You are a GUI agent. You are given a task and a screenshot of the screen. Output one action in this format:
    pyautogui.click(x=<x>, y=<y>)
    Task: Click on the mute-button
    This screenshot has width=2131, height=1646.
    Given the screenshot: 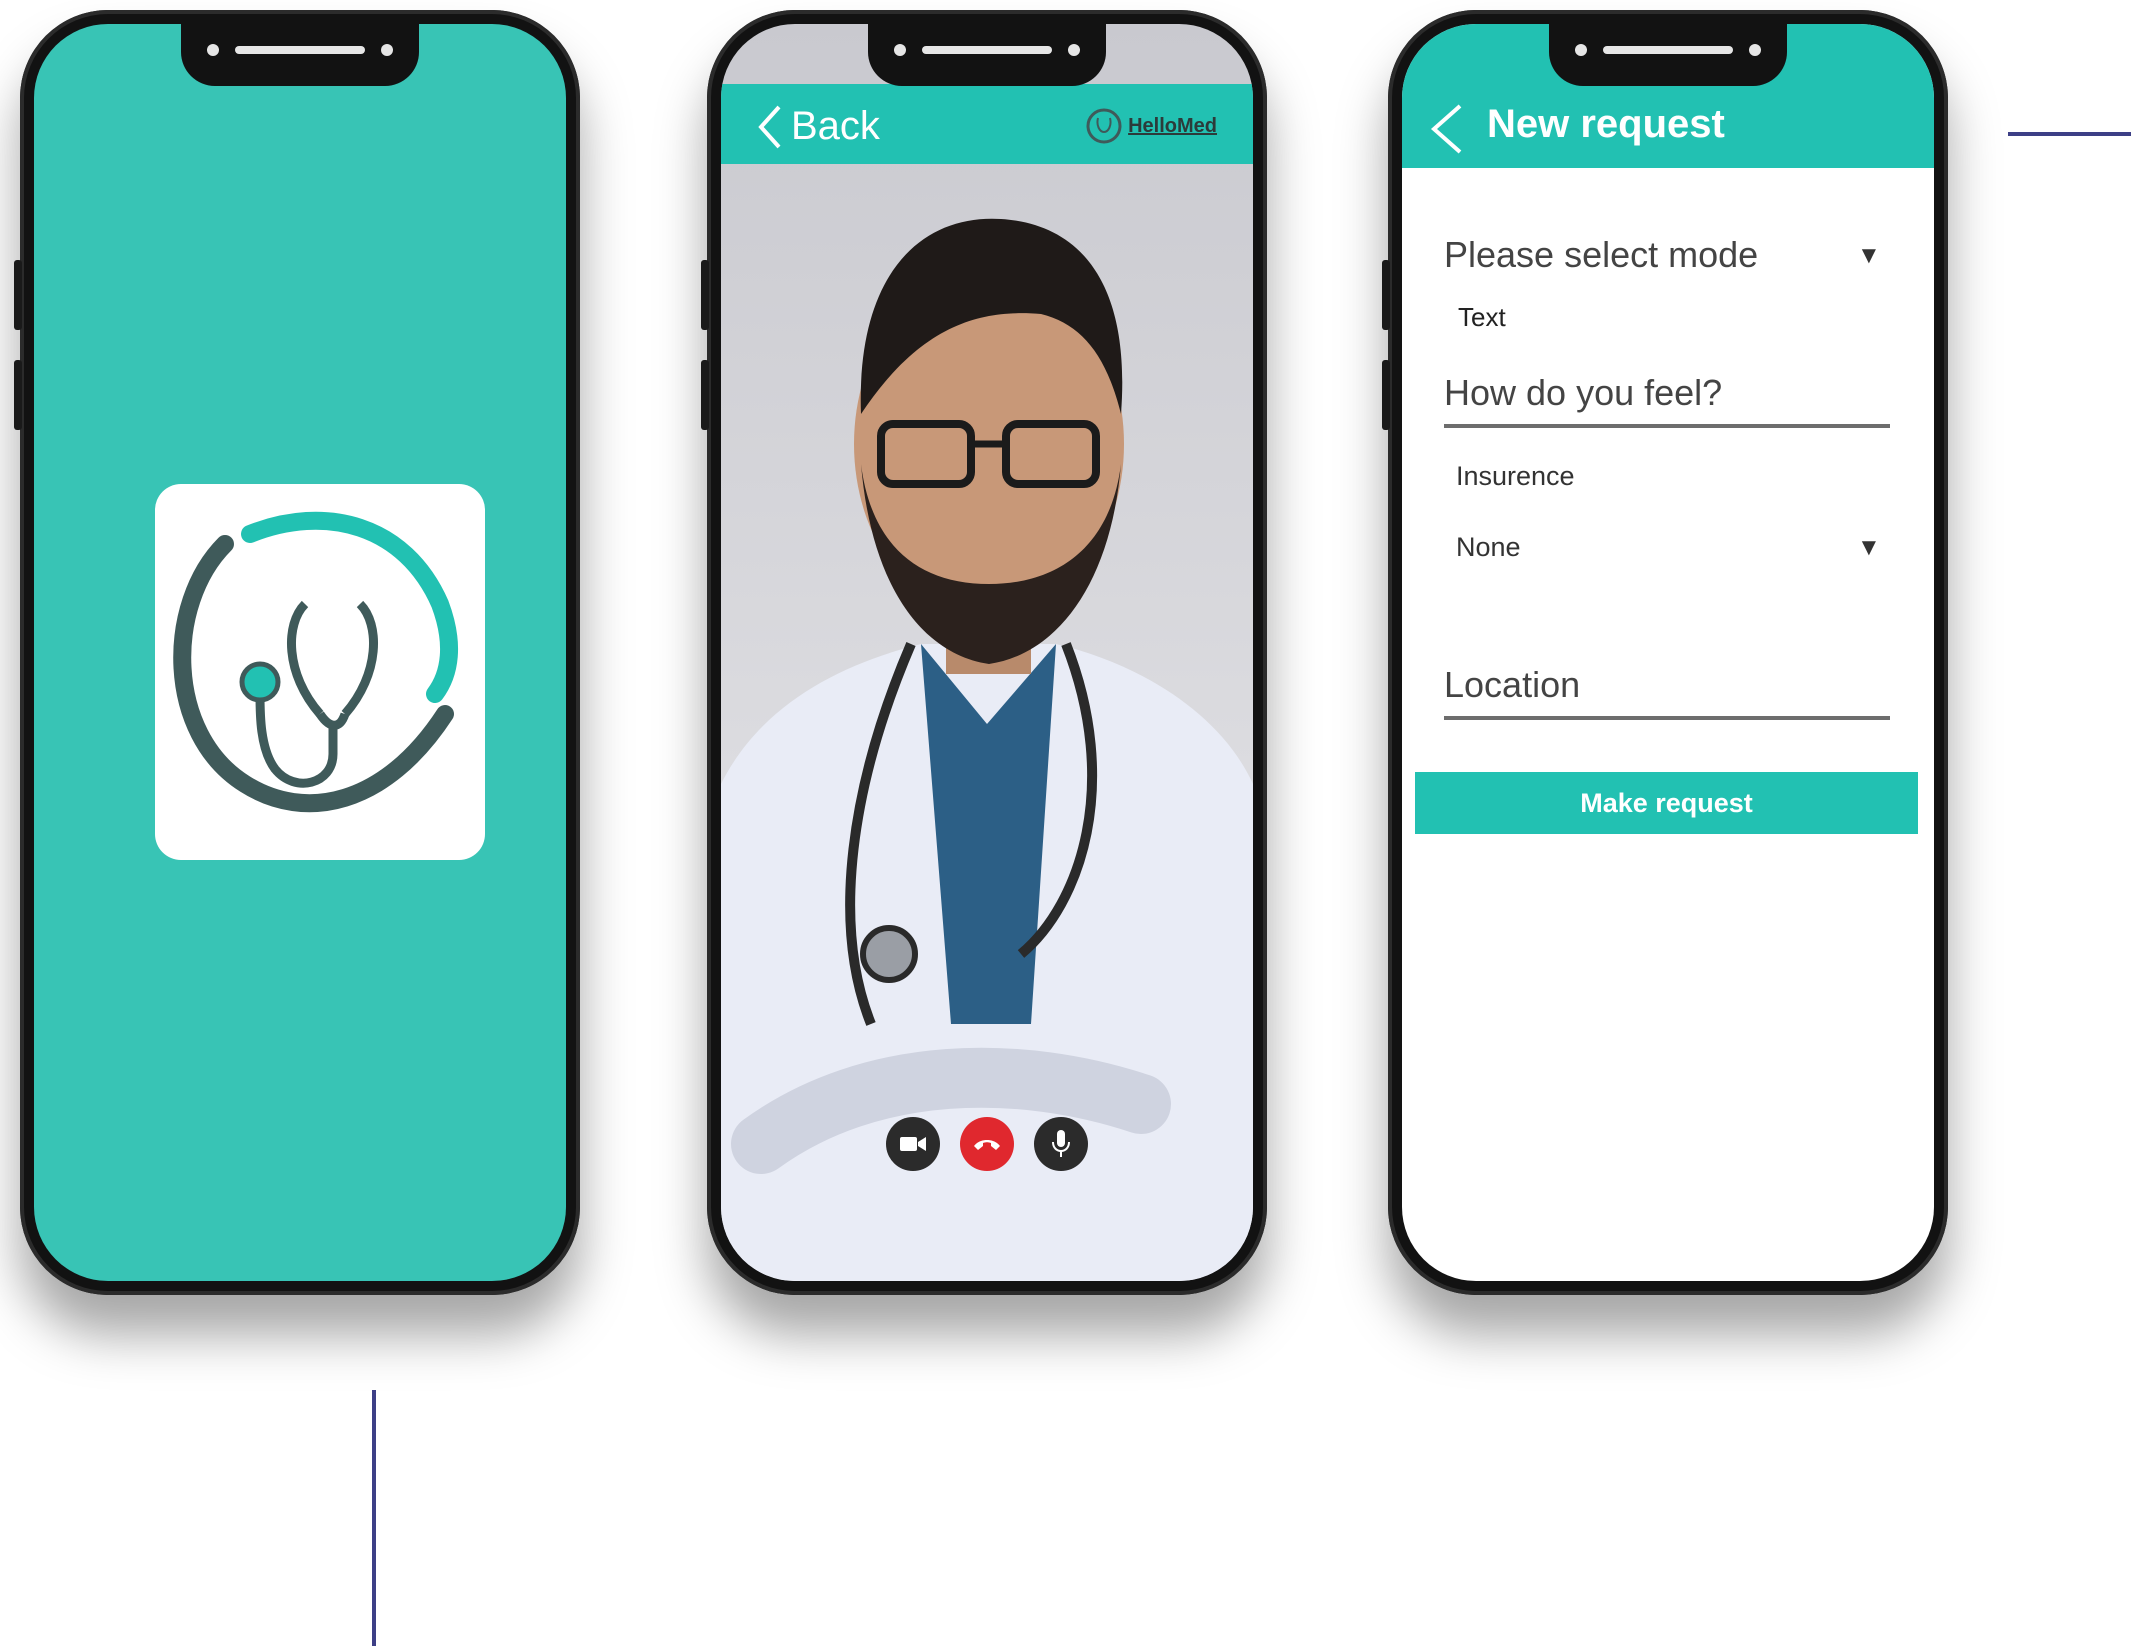 What is the action you would take?
    pyautogui.click(x=1061, y=1144)
    